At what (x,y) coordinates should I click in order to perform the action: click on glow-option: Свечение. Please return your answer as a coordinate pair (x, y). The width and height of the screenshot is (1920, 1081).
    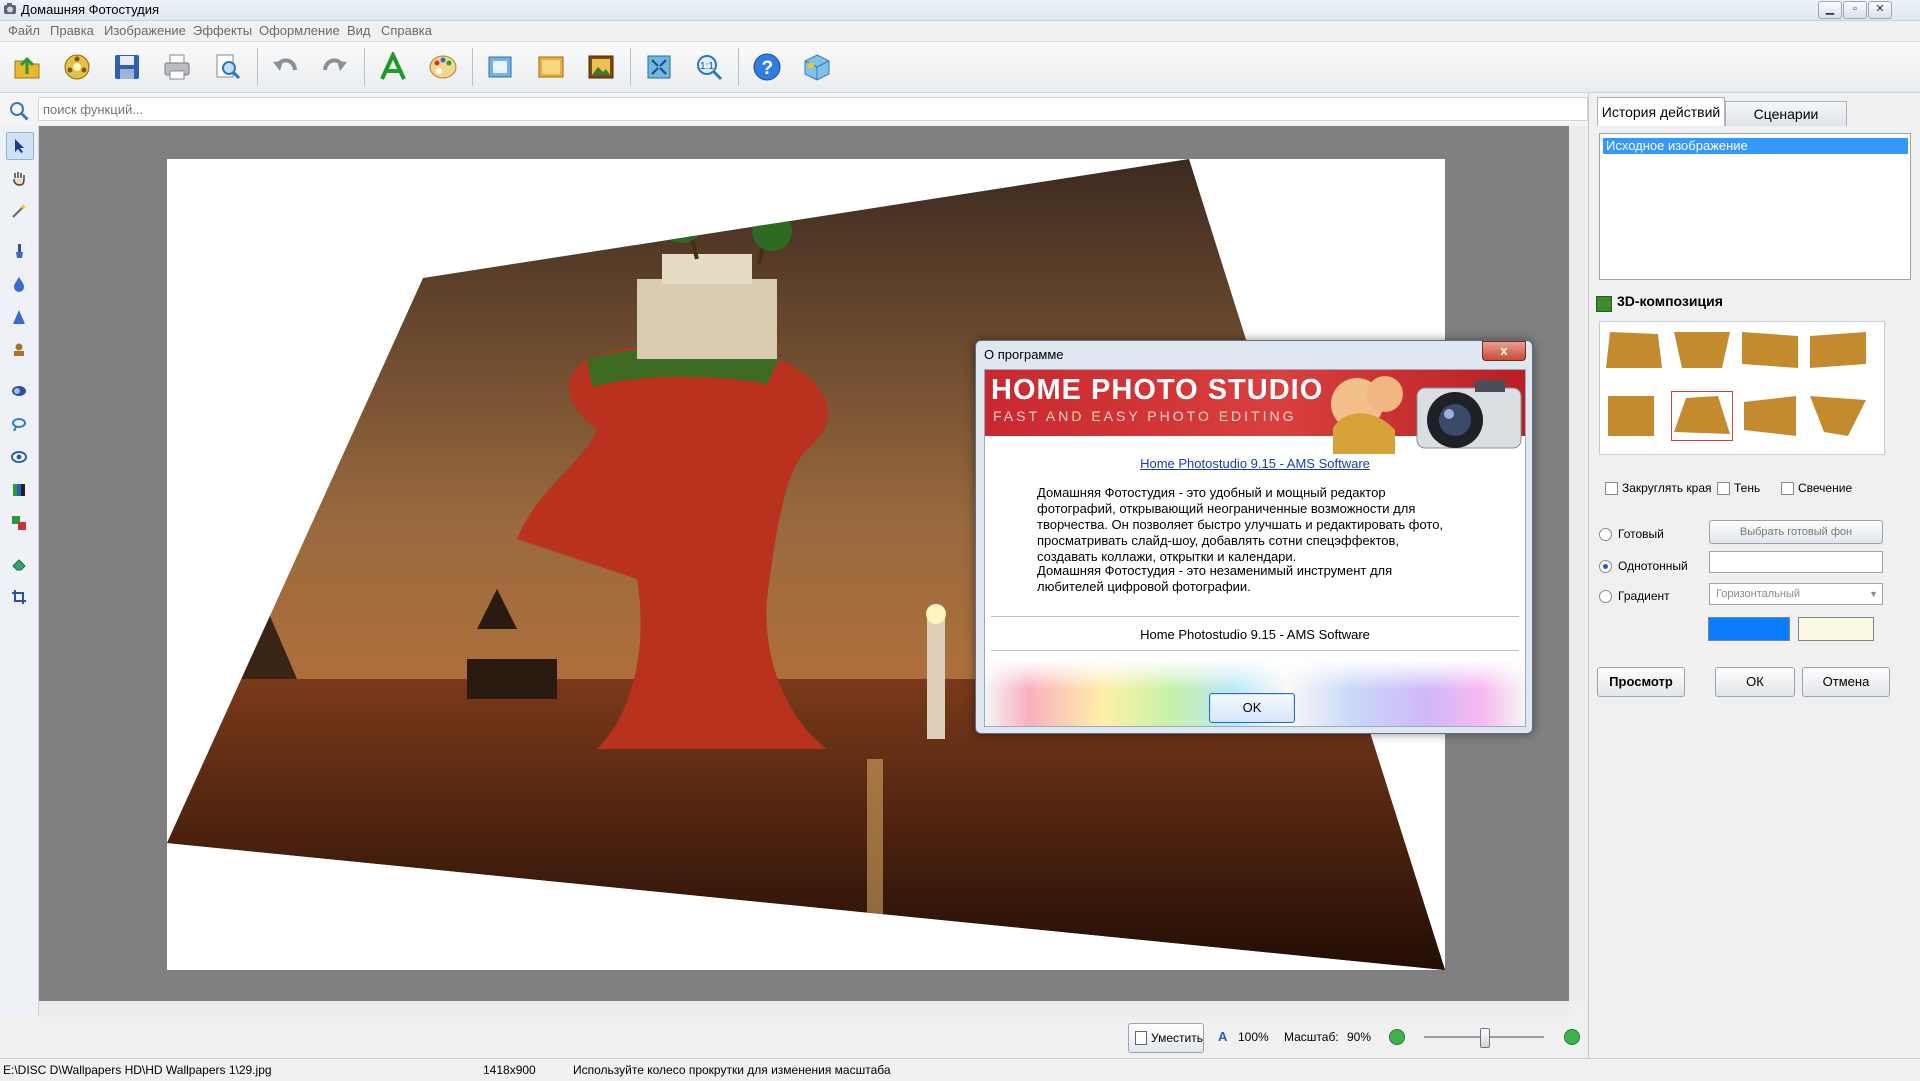
    Looking at the image, I should click on (1816, 488).